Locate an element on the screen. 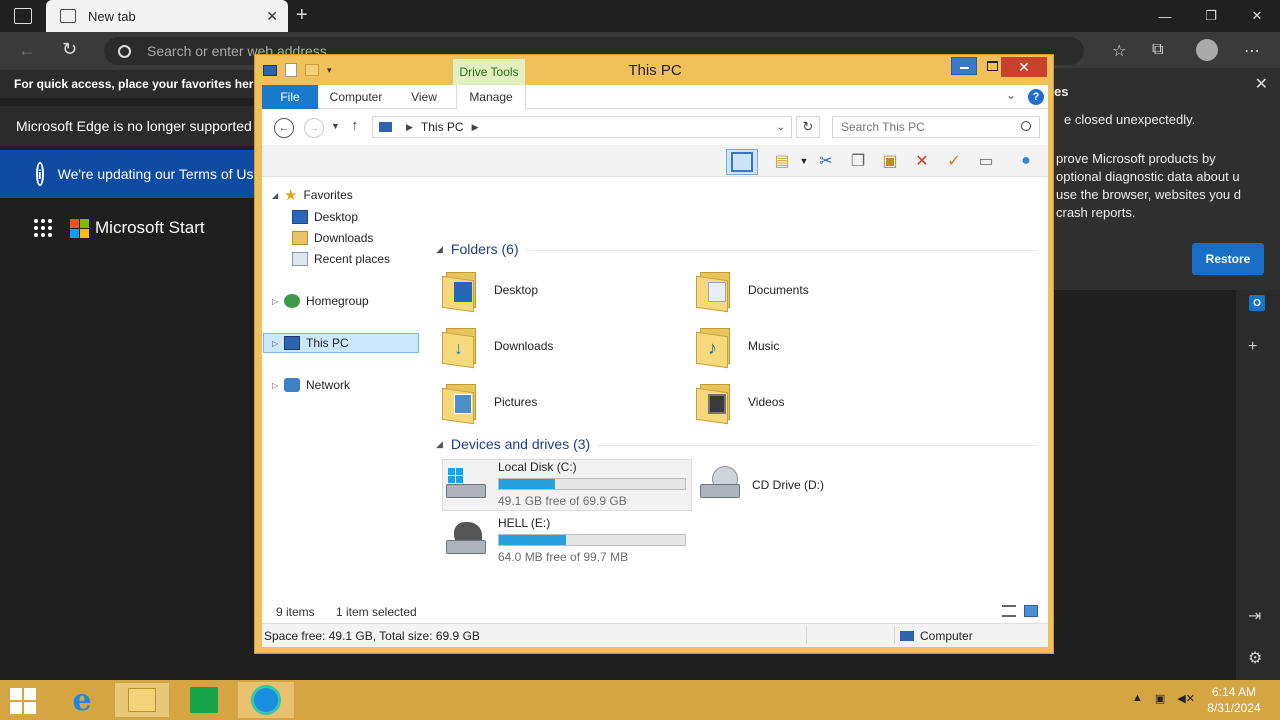  tab-actions-icon is located at coordinates (23, 16).